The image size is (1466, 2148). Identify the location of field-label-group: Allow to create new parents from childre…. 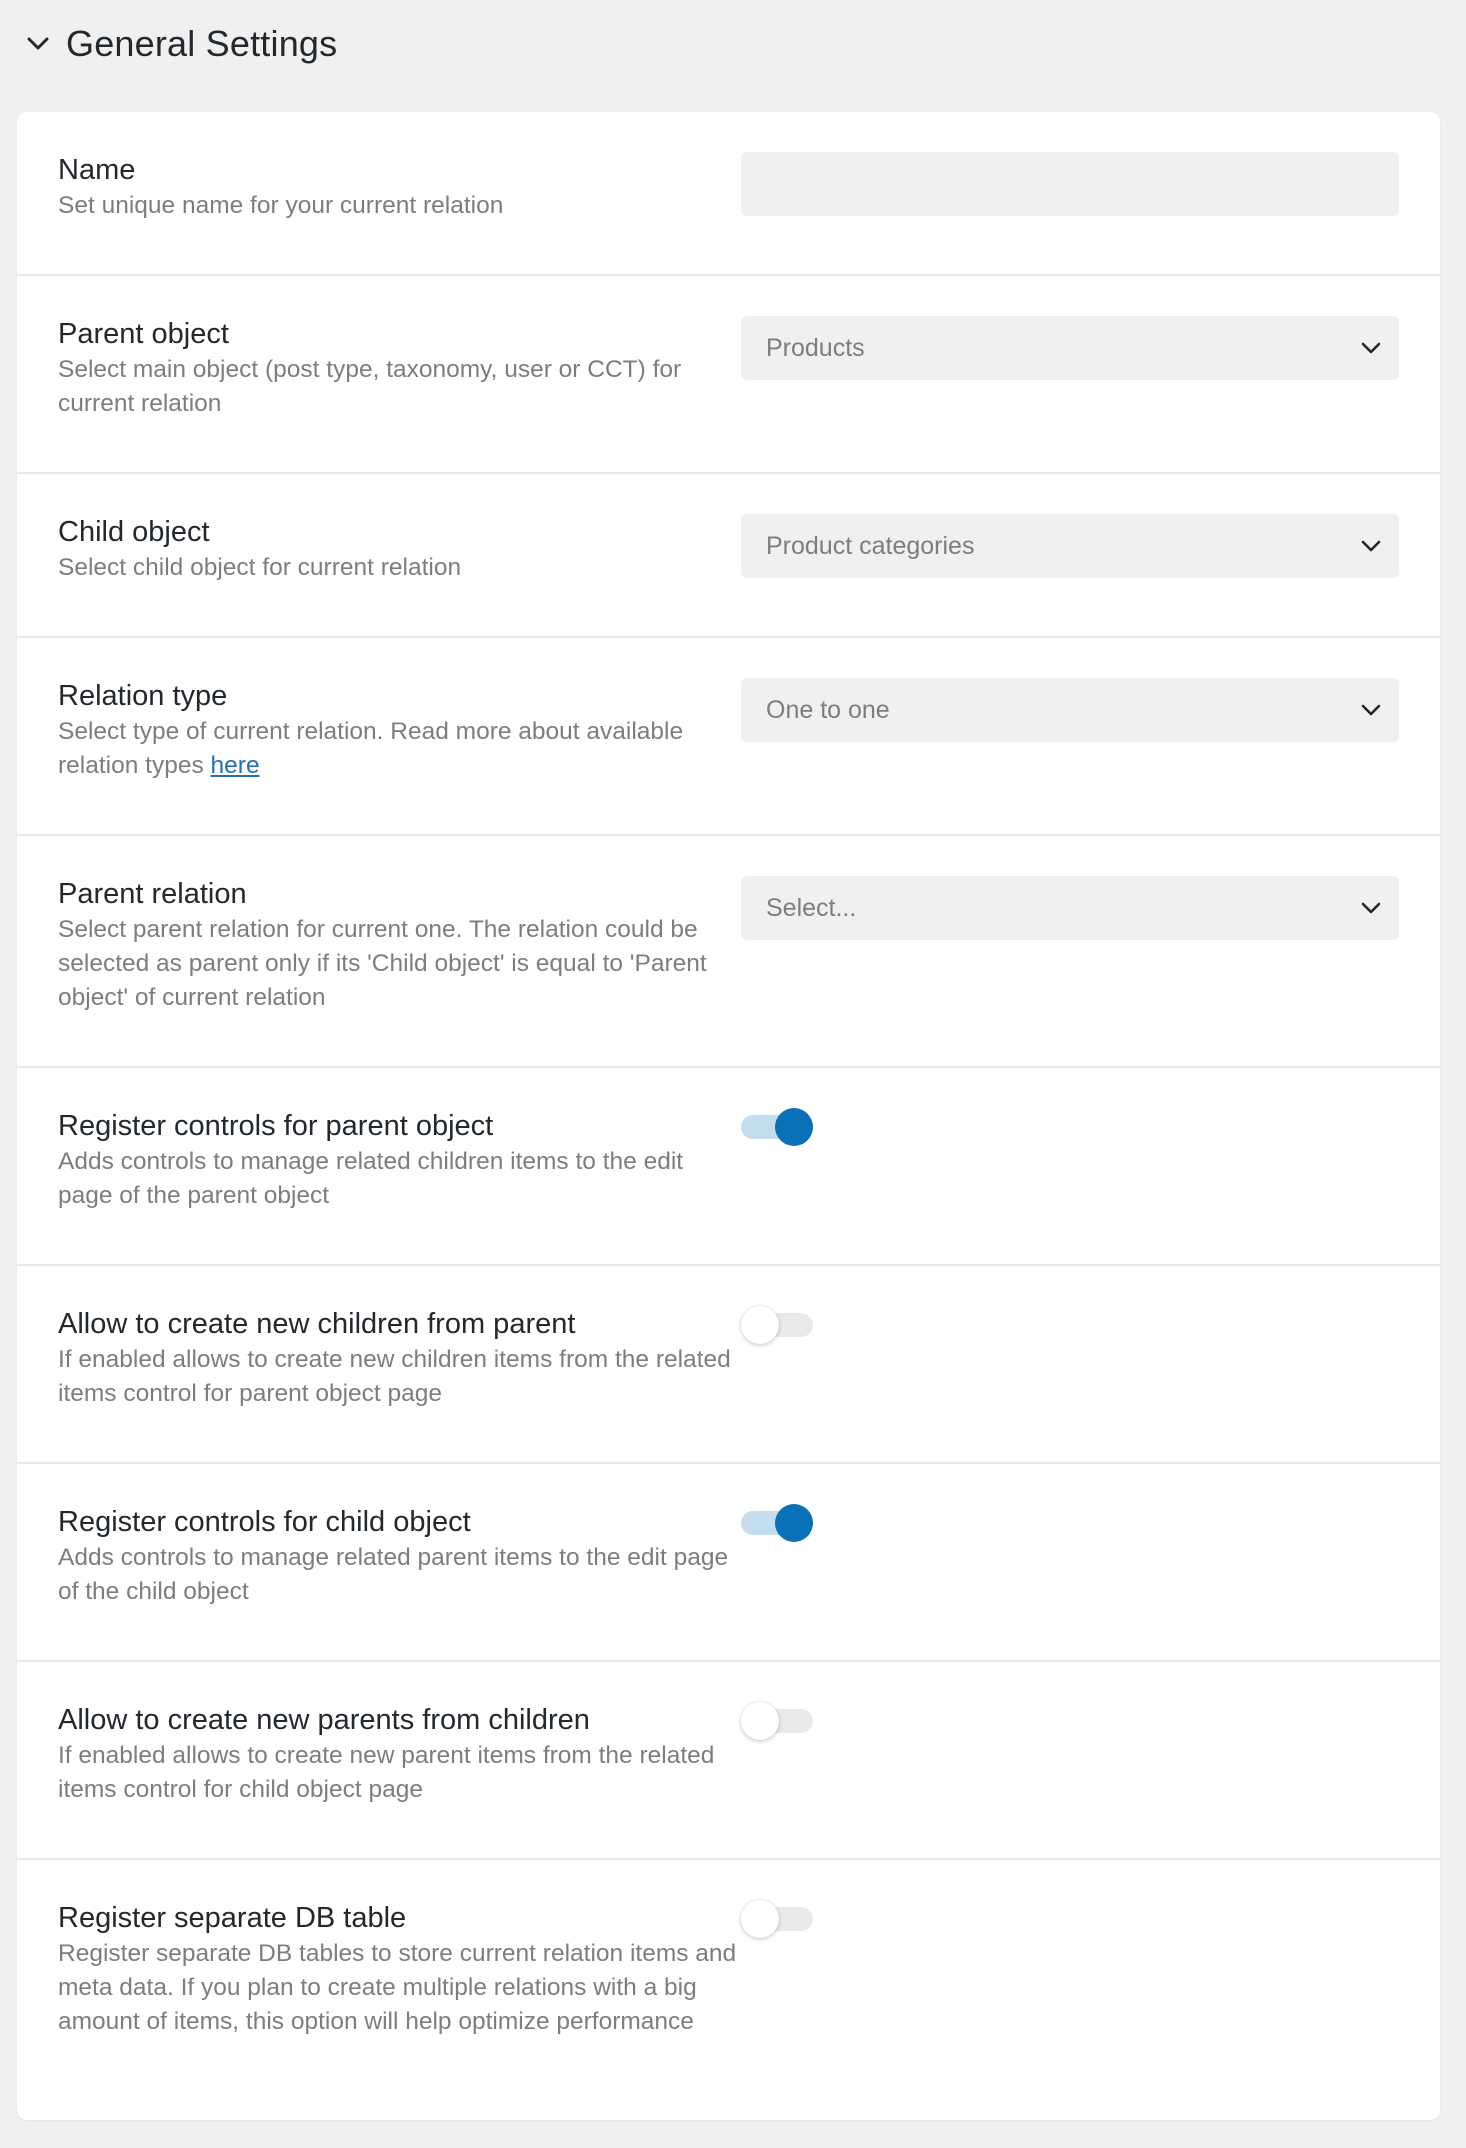
(398, 1754).